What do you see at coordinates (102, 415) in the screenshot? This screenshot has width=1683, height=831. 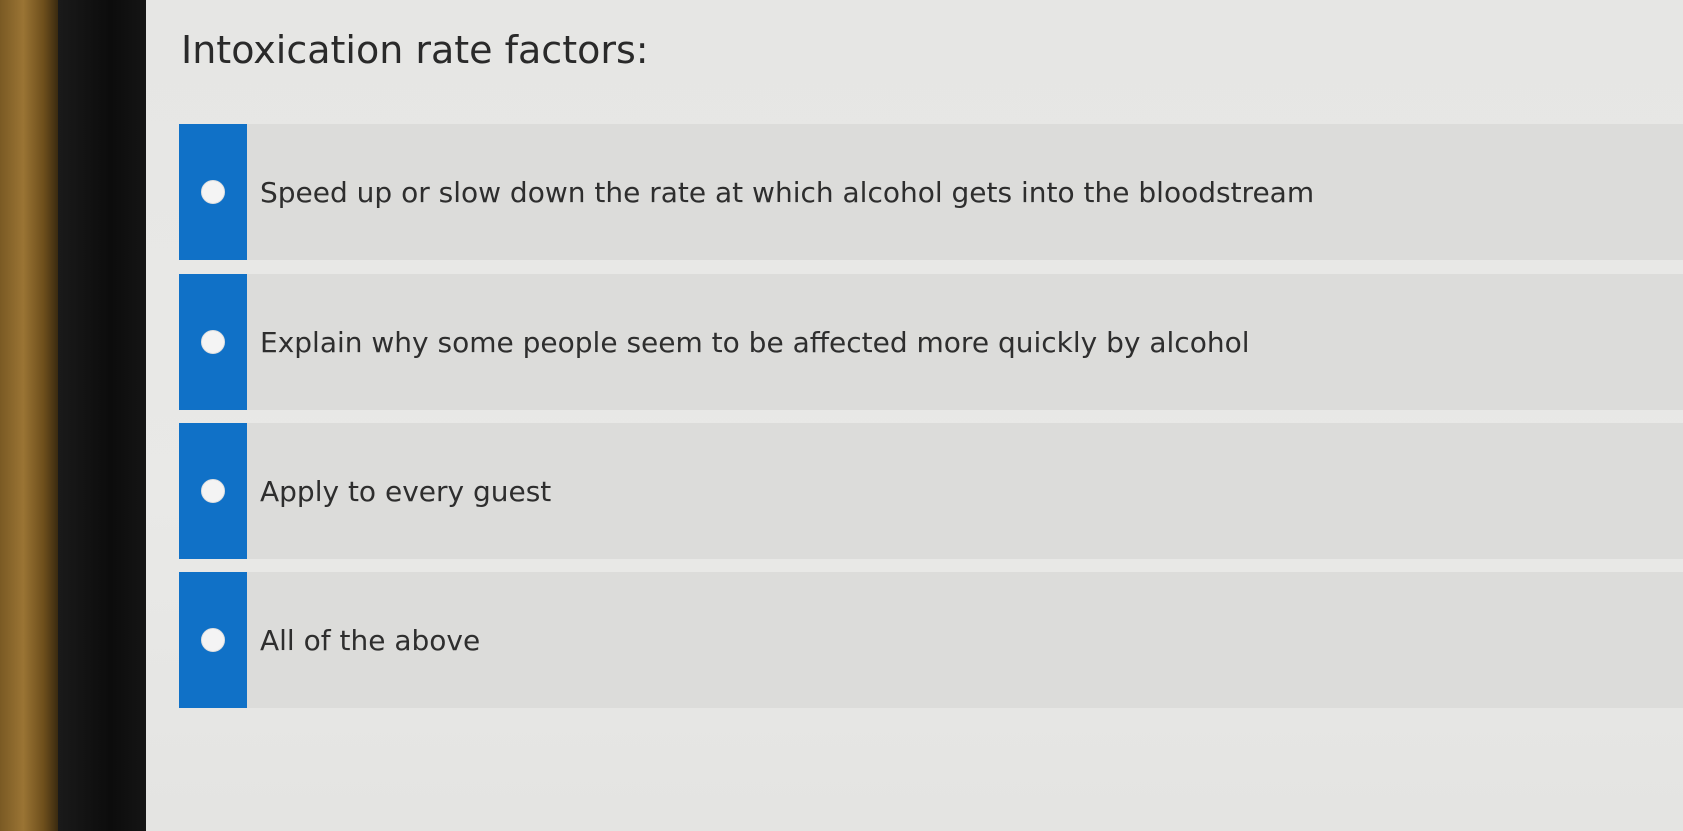 I see `monitor-bezel` at bounding box center [102, 415].